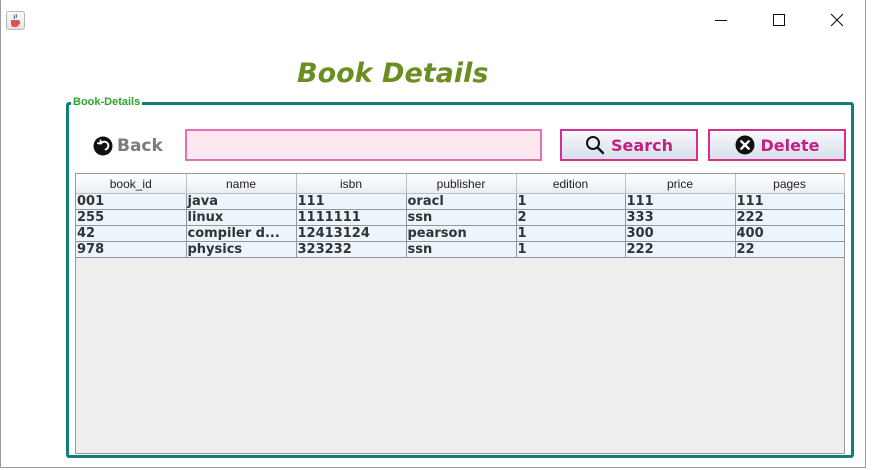 This screenshot has height=470, width=882. What do you see at coordinates (790, 233) in the screenshot?
I see `table-cell: 400` at bounding box center [790, 233].